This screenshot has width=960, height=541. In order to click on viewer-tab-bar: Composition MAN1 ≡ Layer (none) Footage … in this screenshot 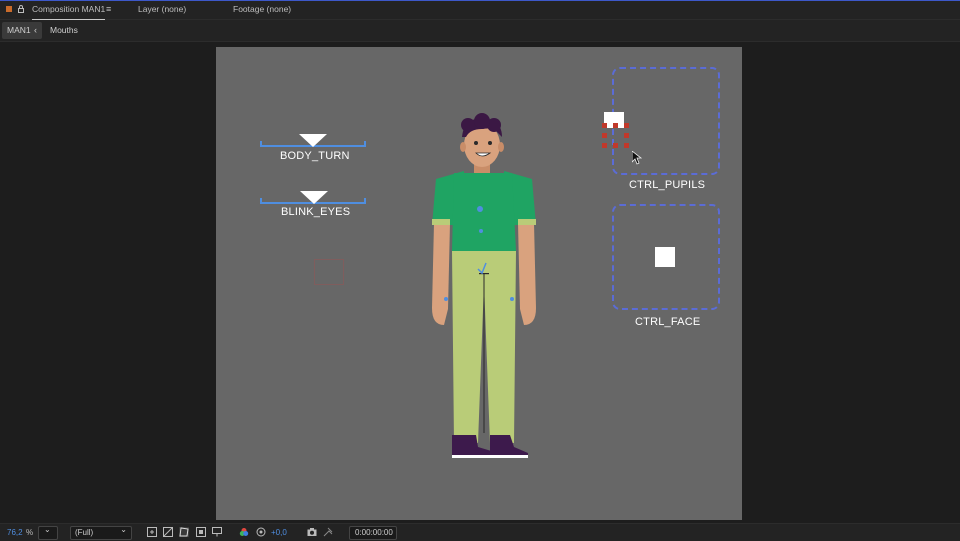, I will do `click(480, 10)`.